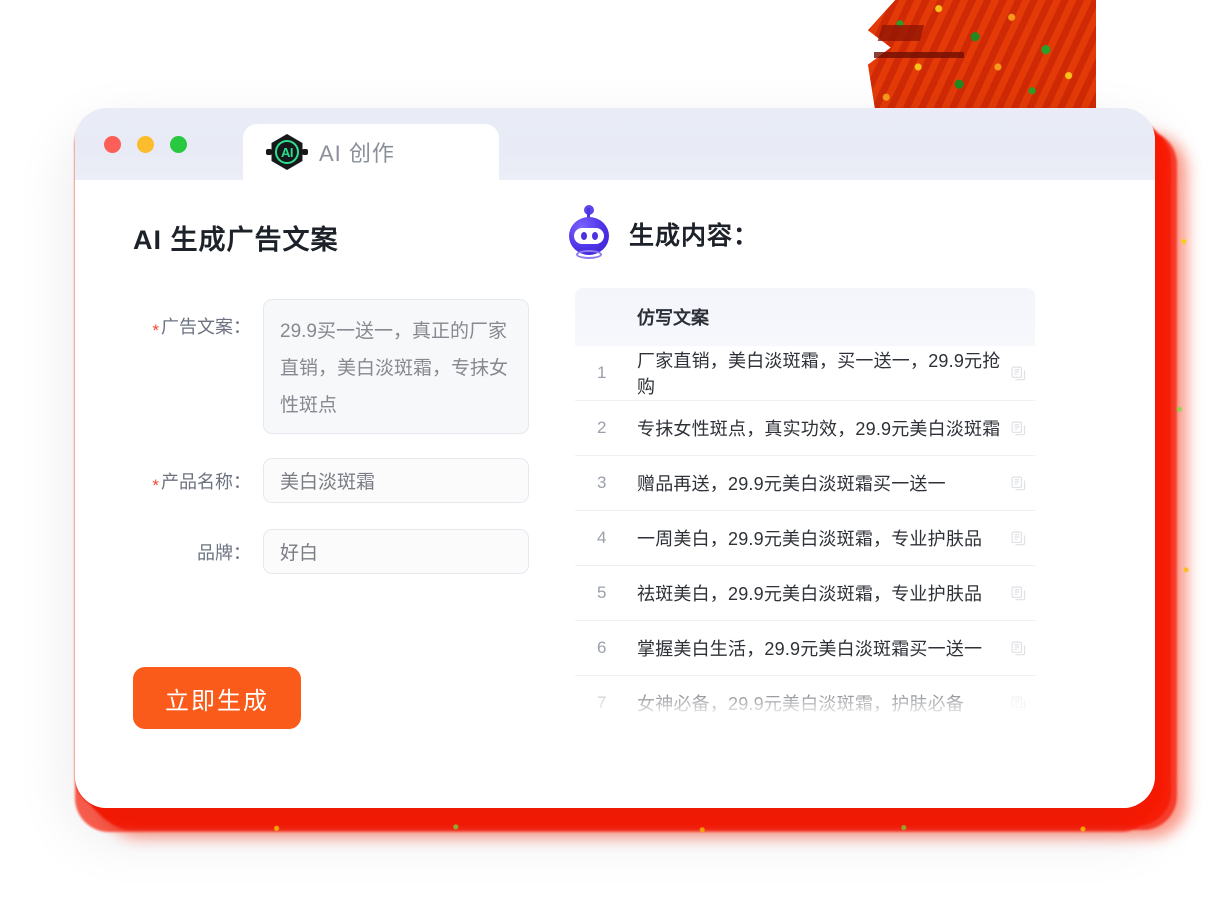  I want to click on tab-ai-creation: AI AI 创作, so click(371, 152).